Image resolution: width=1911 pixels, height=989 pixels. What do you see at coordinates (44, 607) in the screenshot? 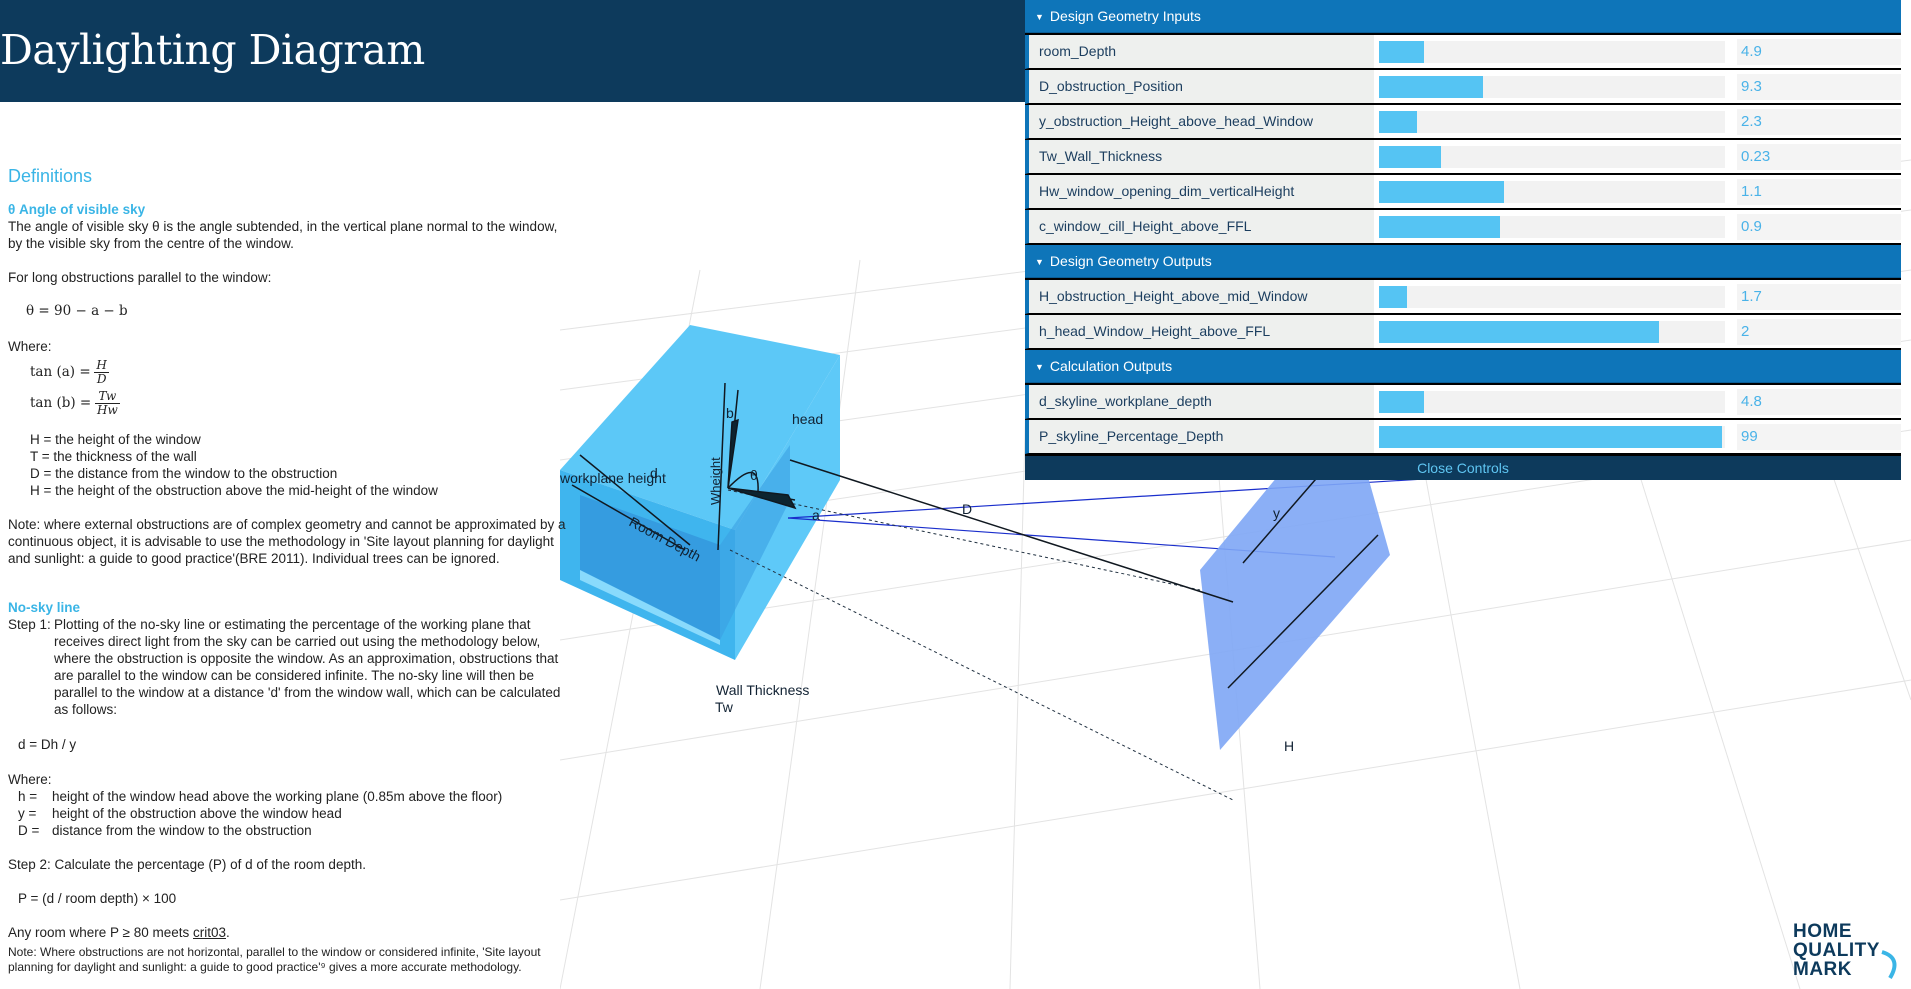
I see `nosky-heading: No-sky line` at bounding box center [44, 607].